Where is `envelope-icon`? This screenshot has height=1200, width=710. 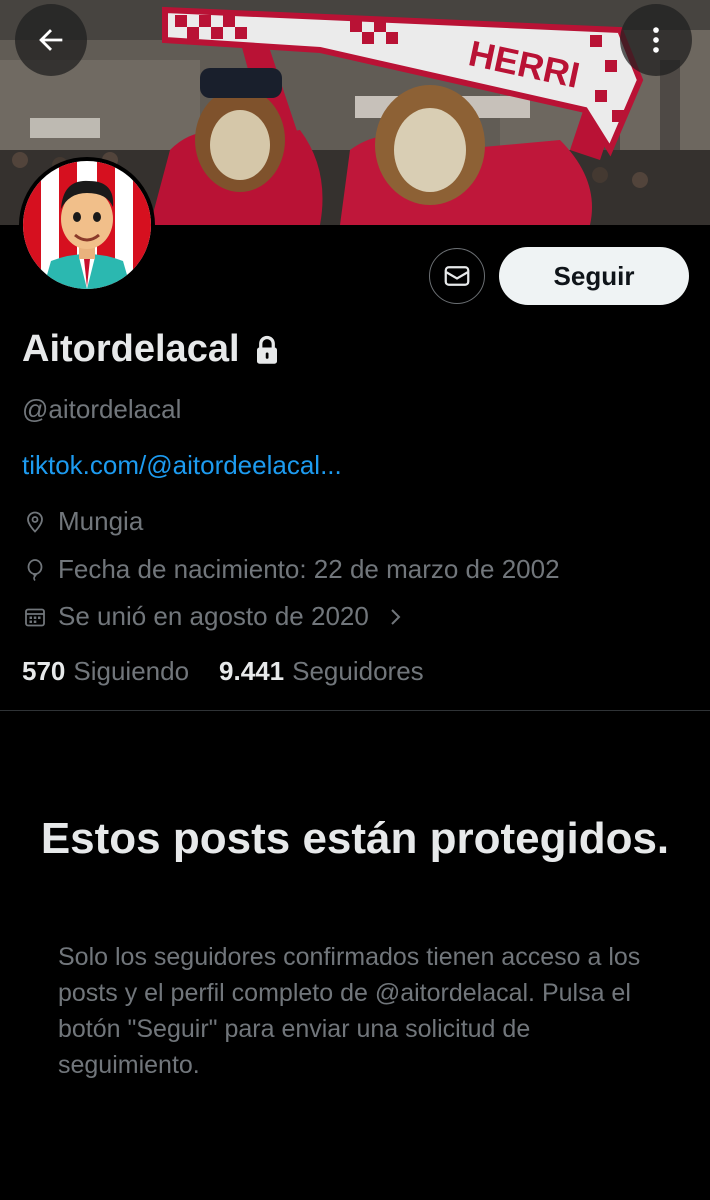 envelope-icon is located at coordinates (457, 276).